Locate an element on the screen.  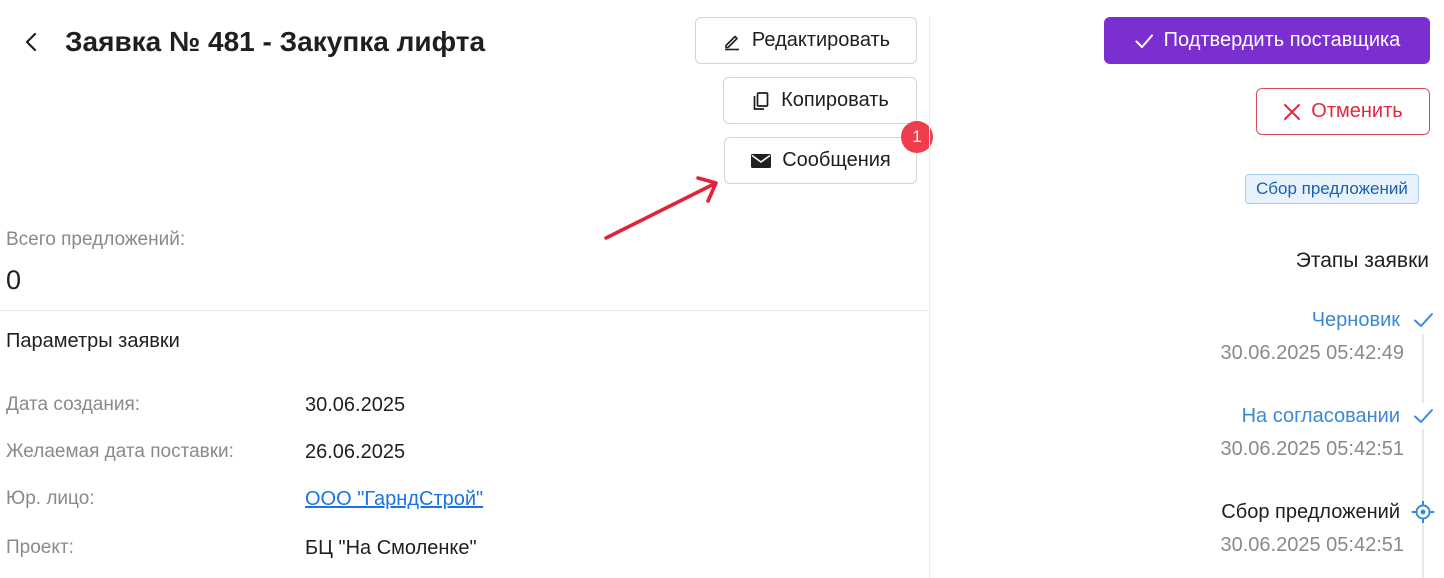
stage-approval-name: На согласовании is located at coordinates (1320, 416).